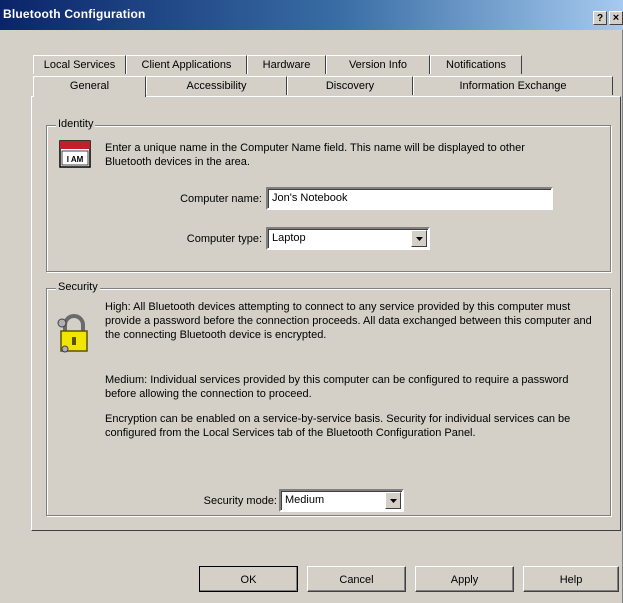 The width and height of the screenshot is (623, 603). Describe the element at coordinates (224, 239) in the screenshot. I see `computer-type-label: Computer type:` at that location.